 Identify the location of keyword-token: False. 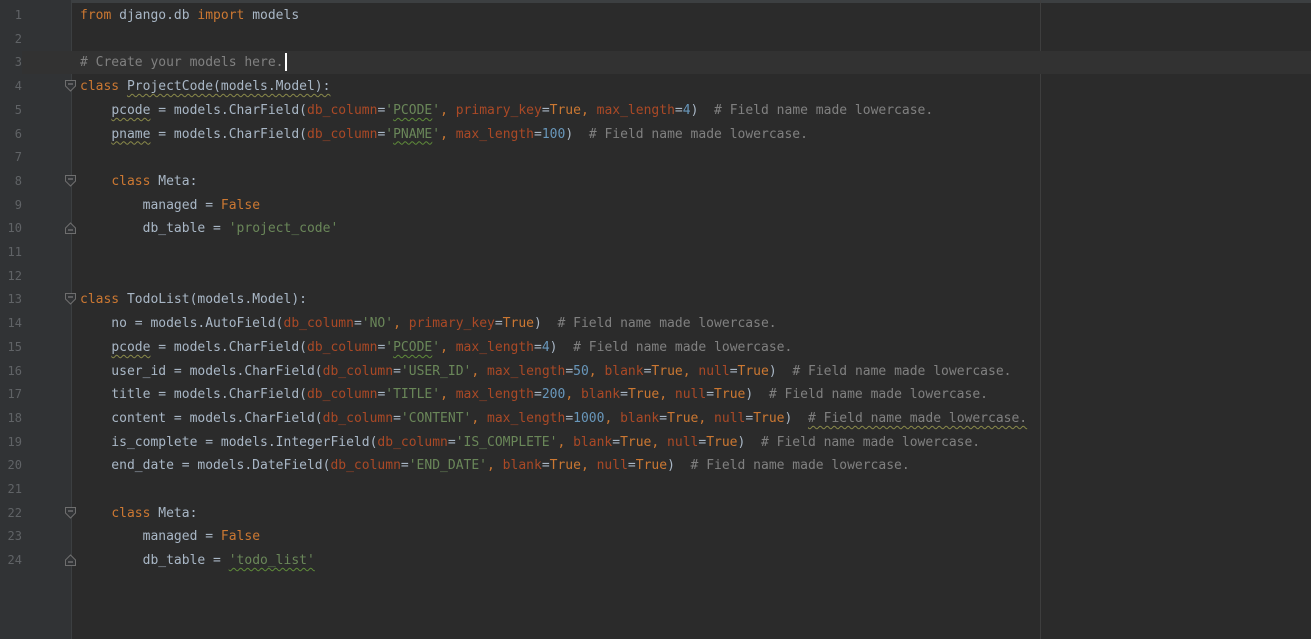
(240, 205).